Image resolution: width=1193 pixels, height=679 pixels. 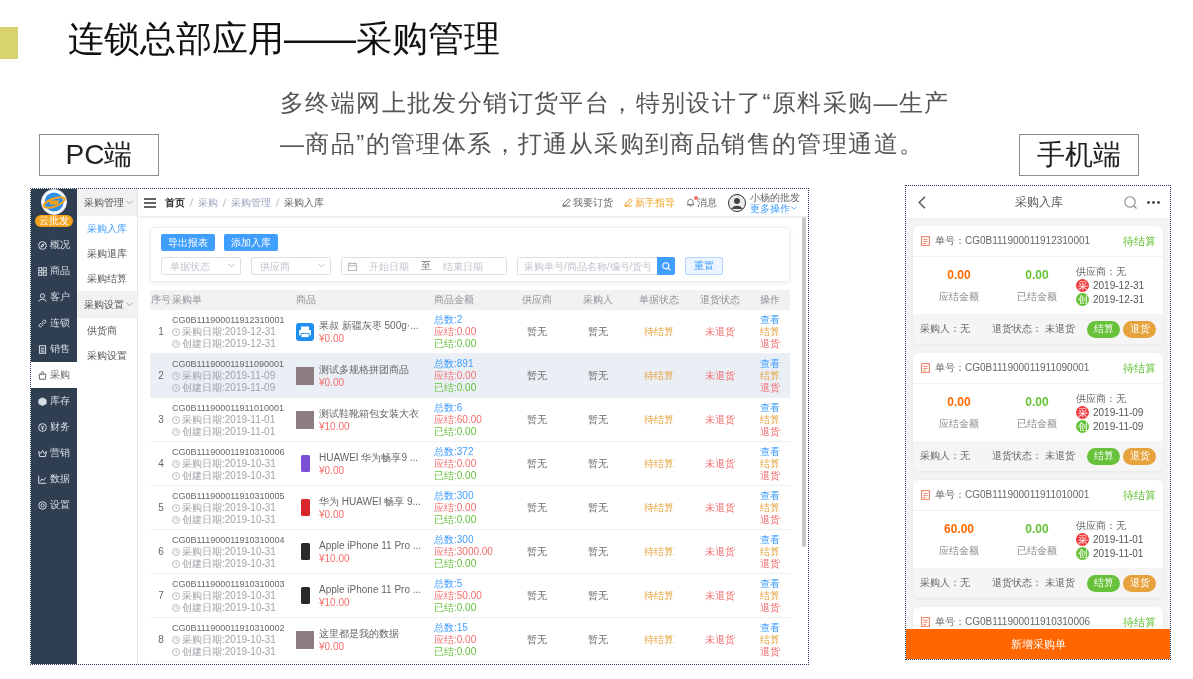 What do you see at coordinates (649, 202) in the screenshot?
I see `guide-link: 新手指导` at bounding box center [649, 202].